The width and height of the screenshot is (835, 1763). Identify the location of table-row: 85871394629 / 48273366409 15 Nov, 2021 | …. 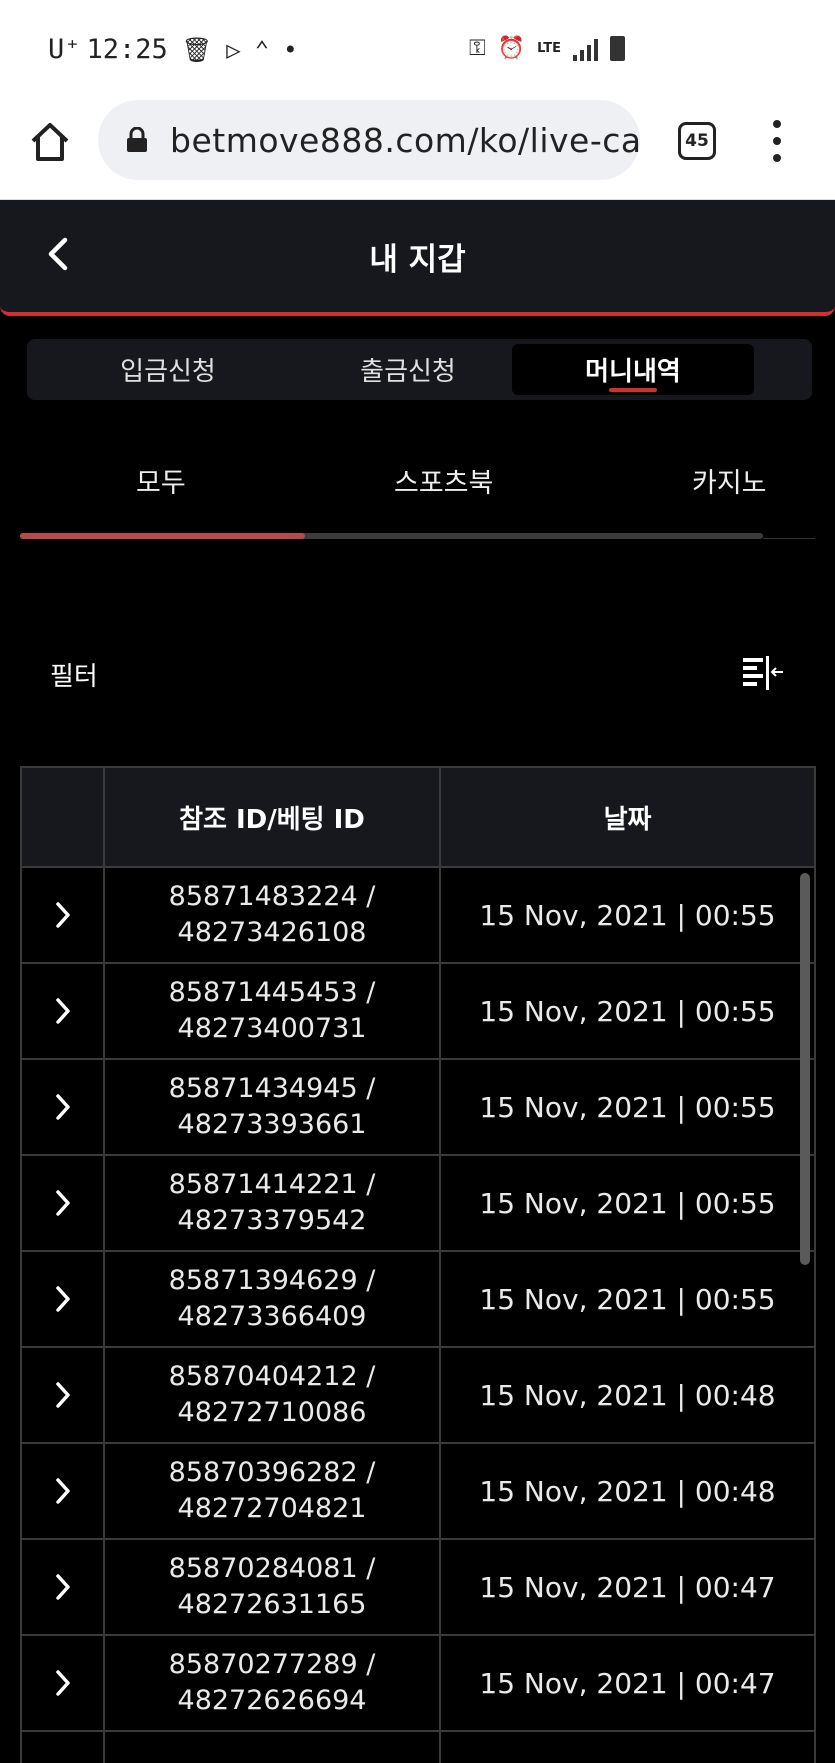
(418, 1300).